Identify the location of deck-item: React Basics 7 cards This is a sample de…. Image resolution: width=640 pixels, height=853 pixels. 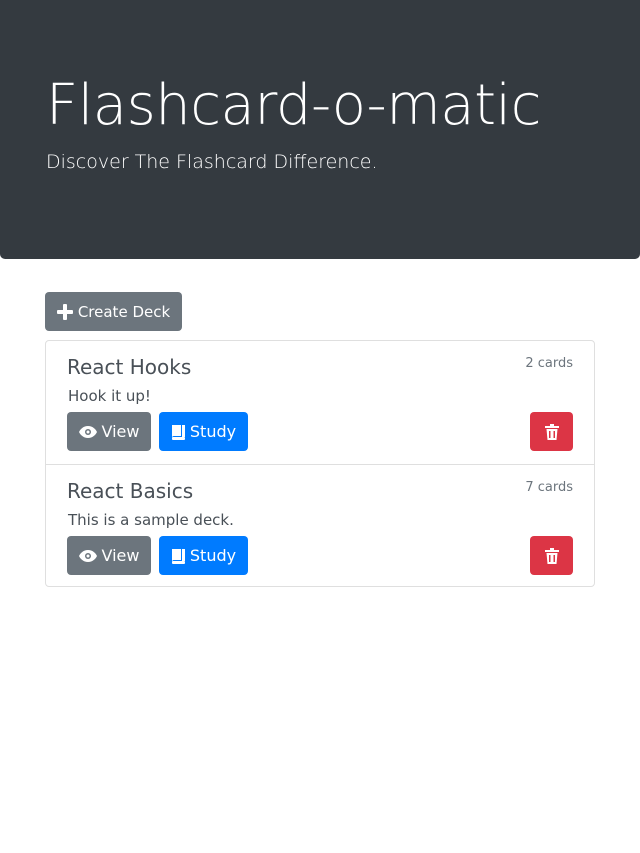
(320, 525).